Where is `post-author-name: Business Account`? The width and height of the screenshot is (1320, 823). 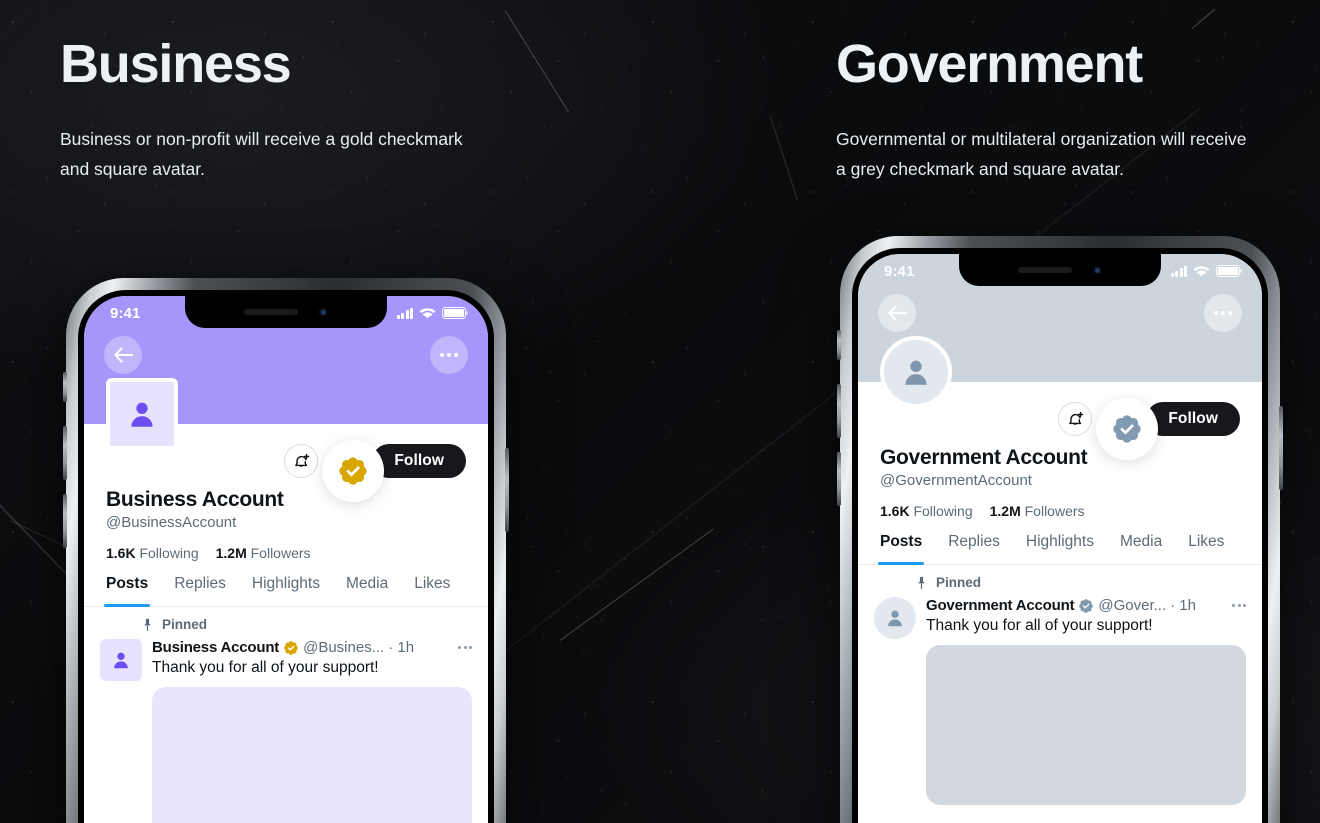 post-author-name: Business Account is located at coordinates (216, 647).